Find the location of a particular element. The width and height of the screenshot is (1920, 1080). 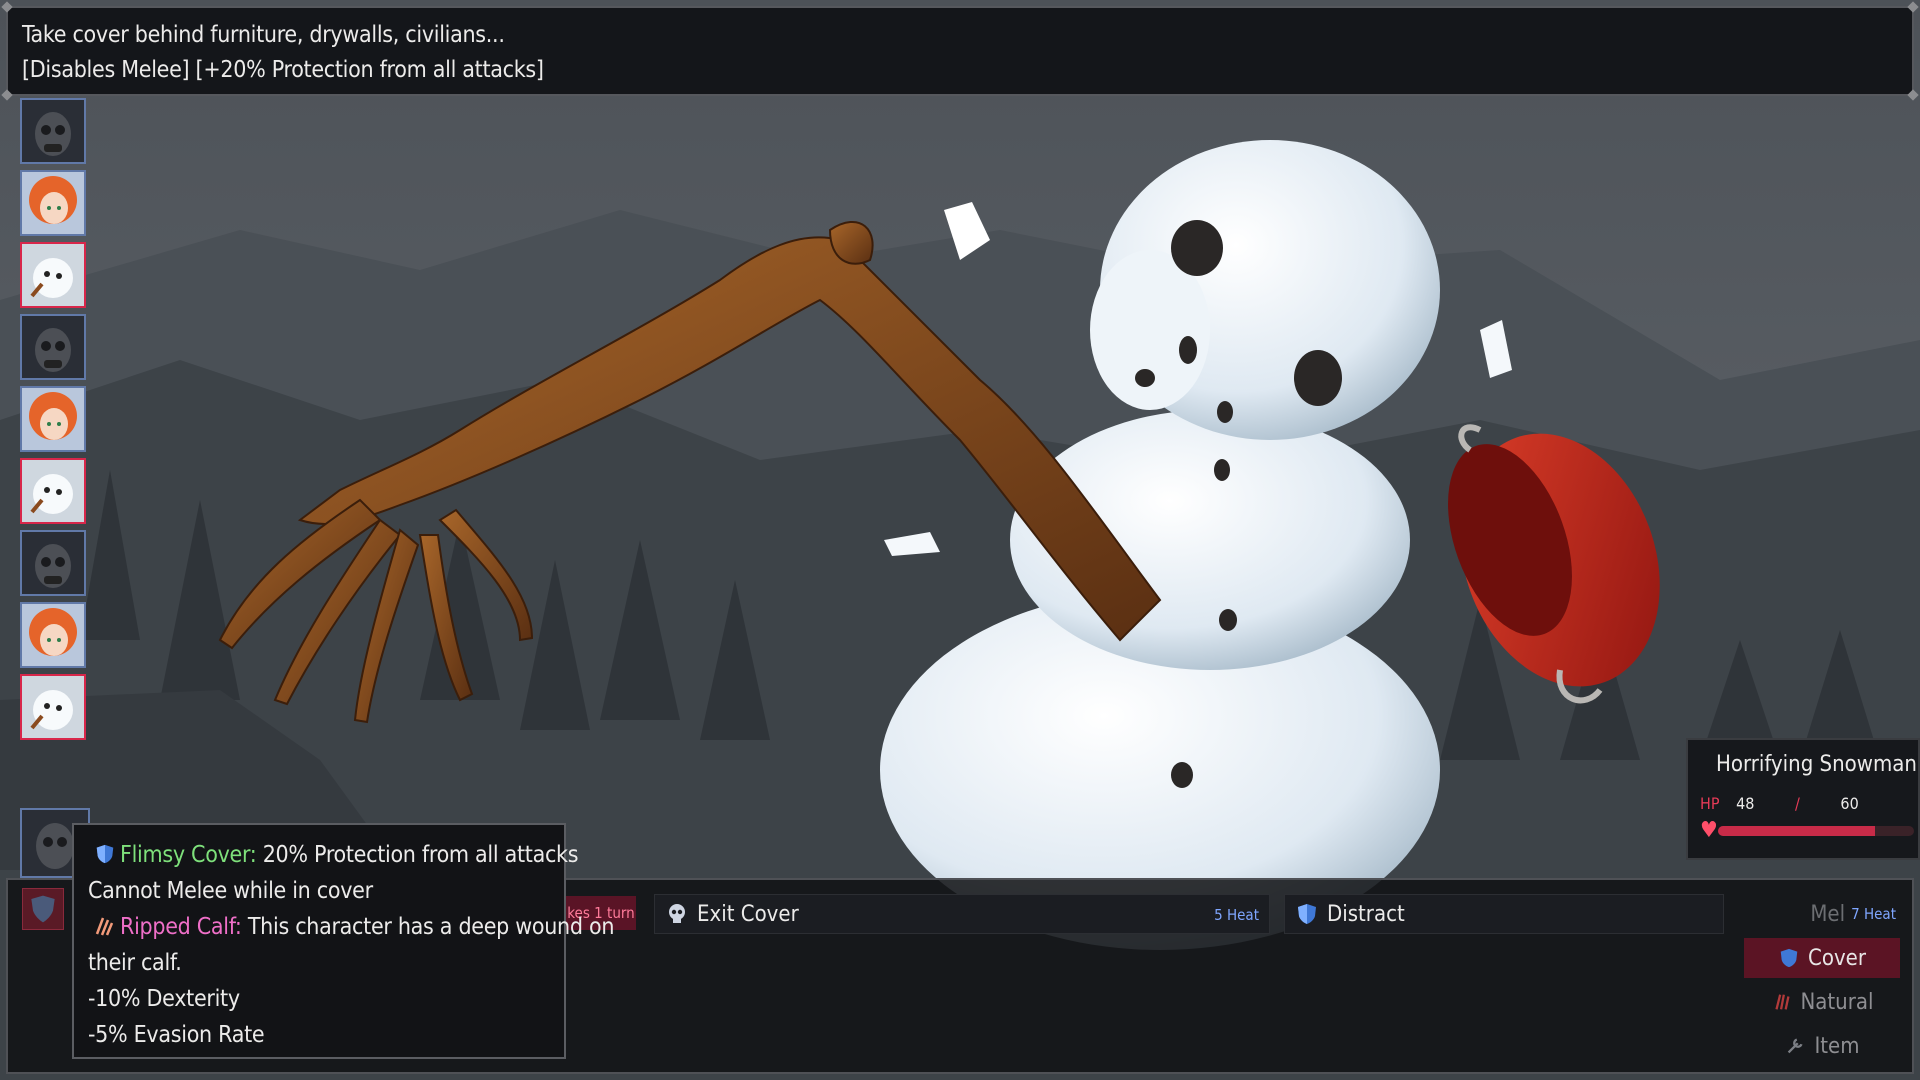

hp-bar is located at coordinates (1816, 831).